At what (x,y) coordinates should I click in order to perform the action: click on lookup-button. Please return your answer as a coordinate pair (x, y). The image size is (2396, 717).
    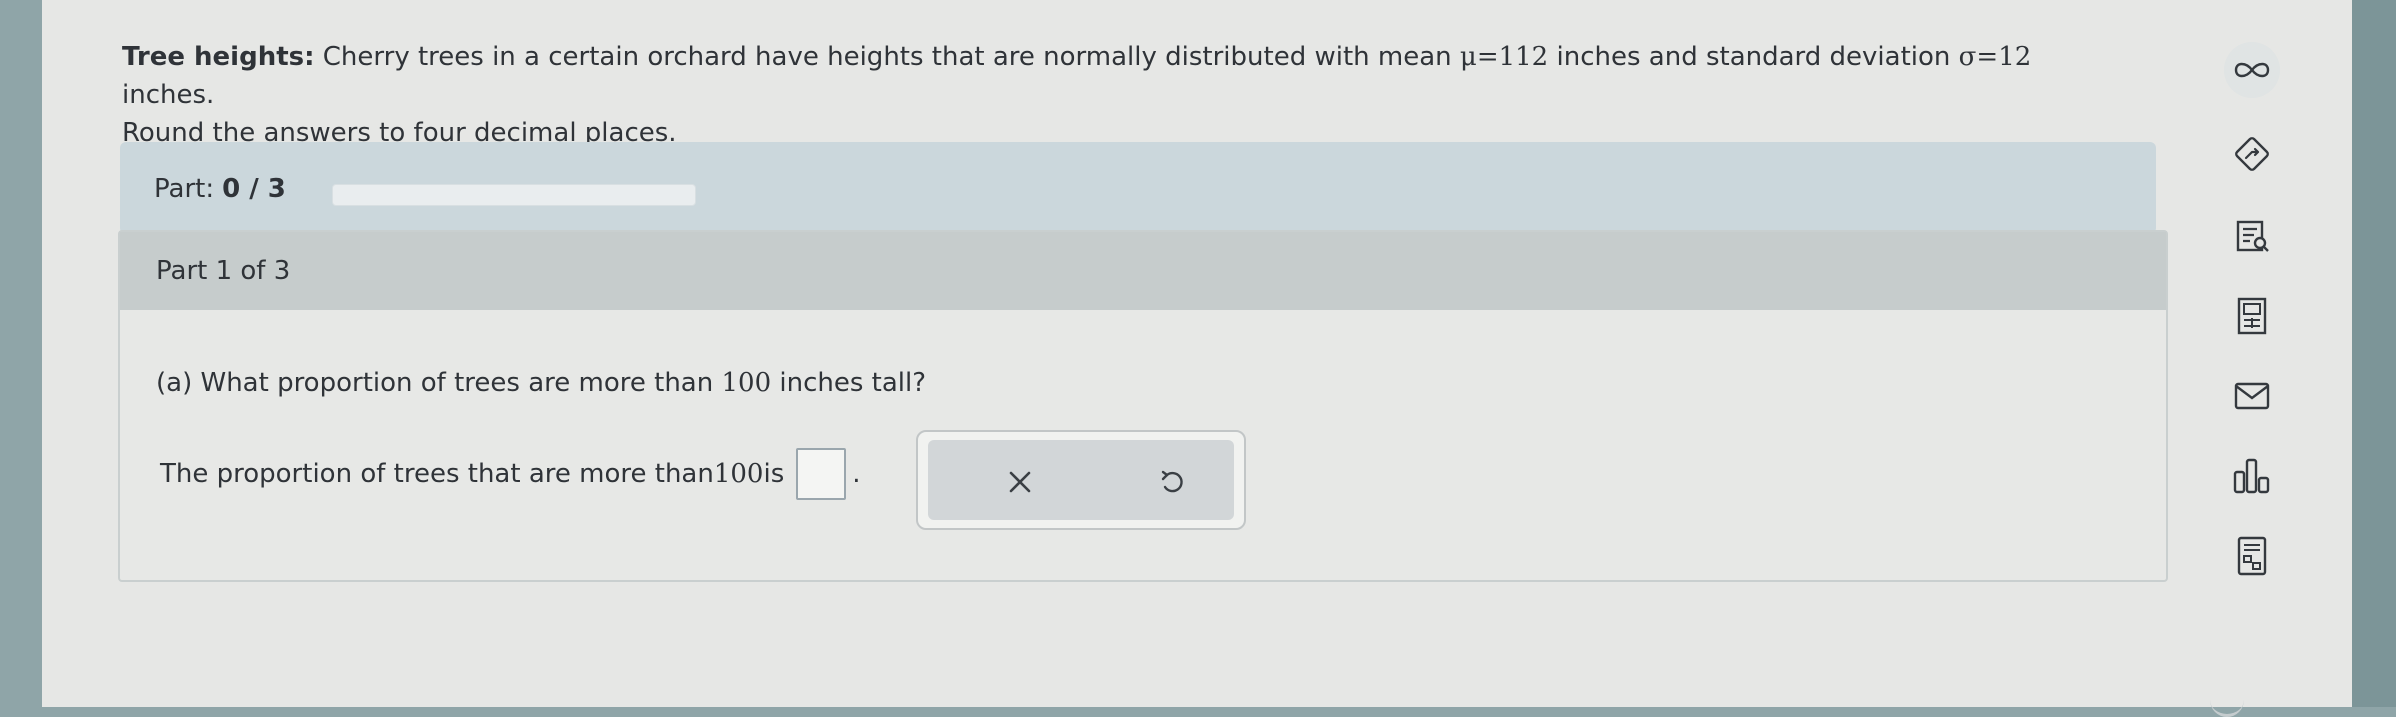
    Looking at the image, I should click on (2252, 236).